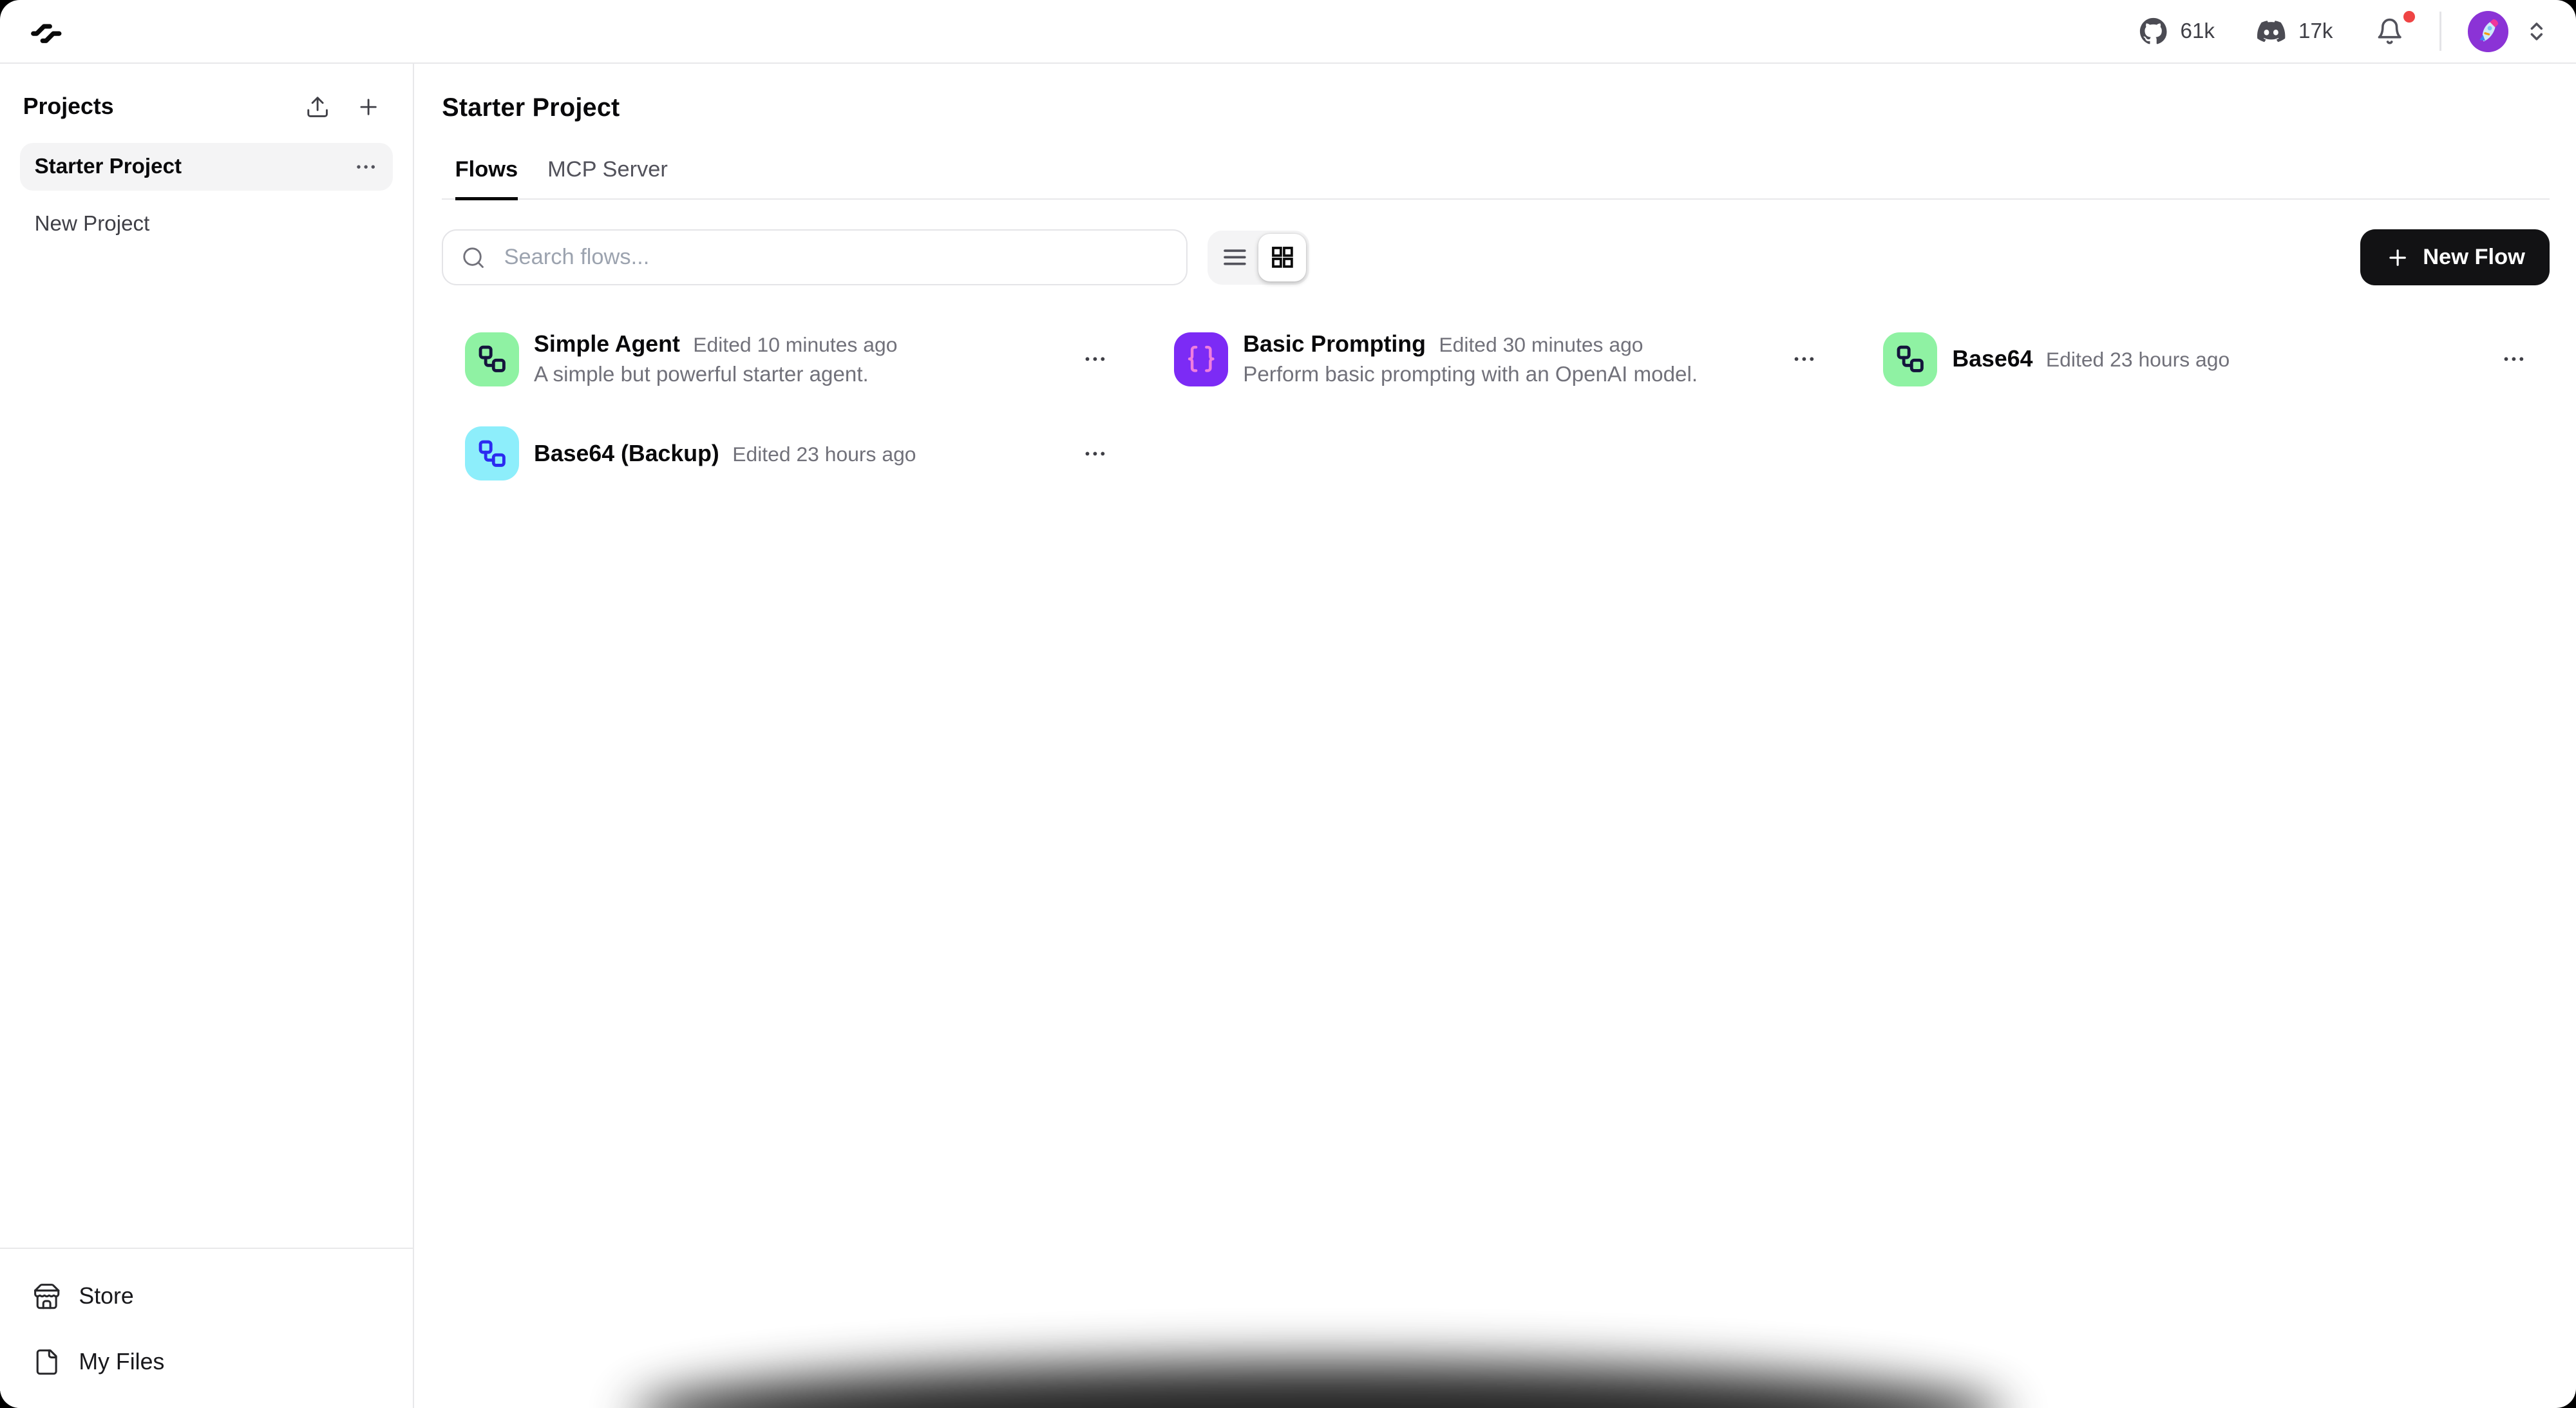 The width and height of the screenshot is (2576, 1408). What do you see at coordinates (207, 1327) in the screenshot?
I see `sidebar-footer: Store My Files` at bounding box center [207, 1327].